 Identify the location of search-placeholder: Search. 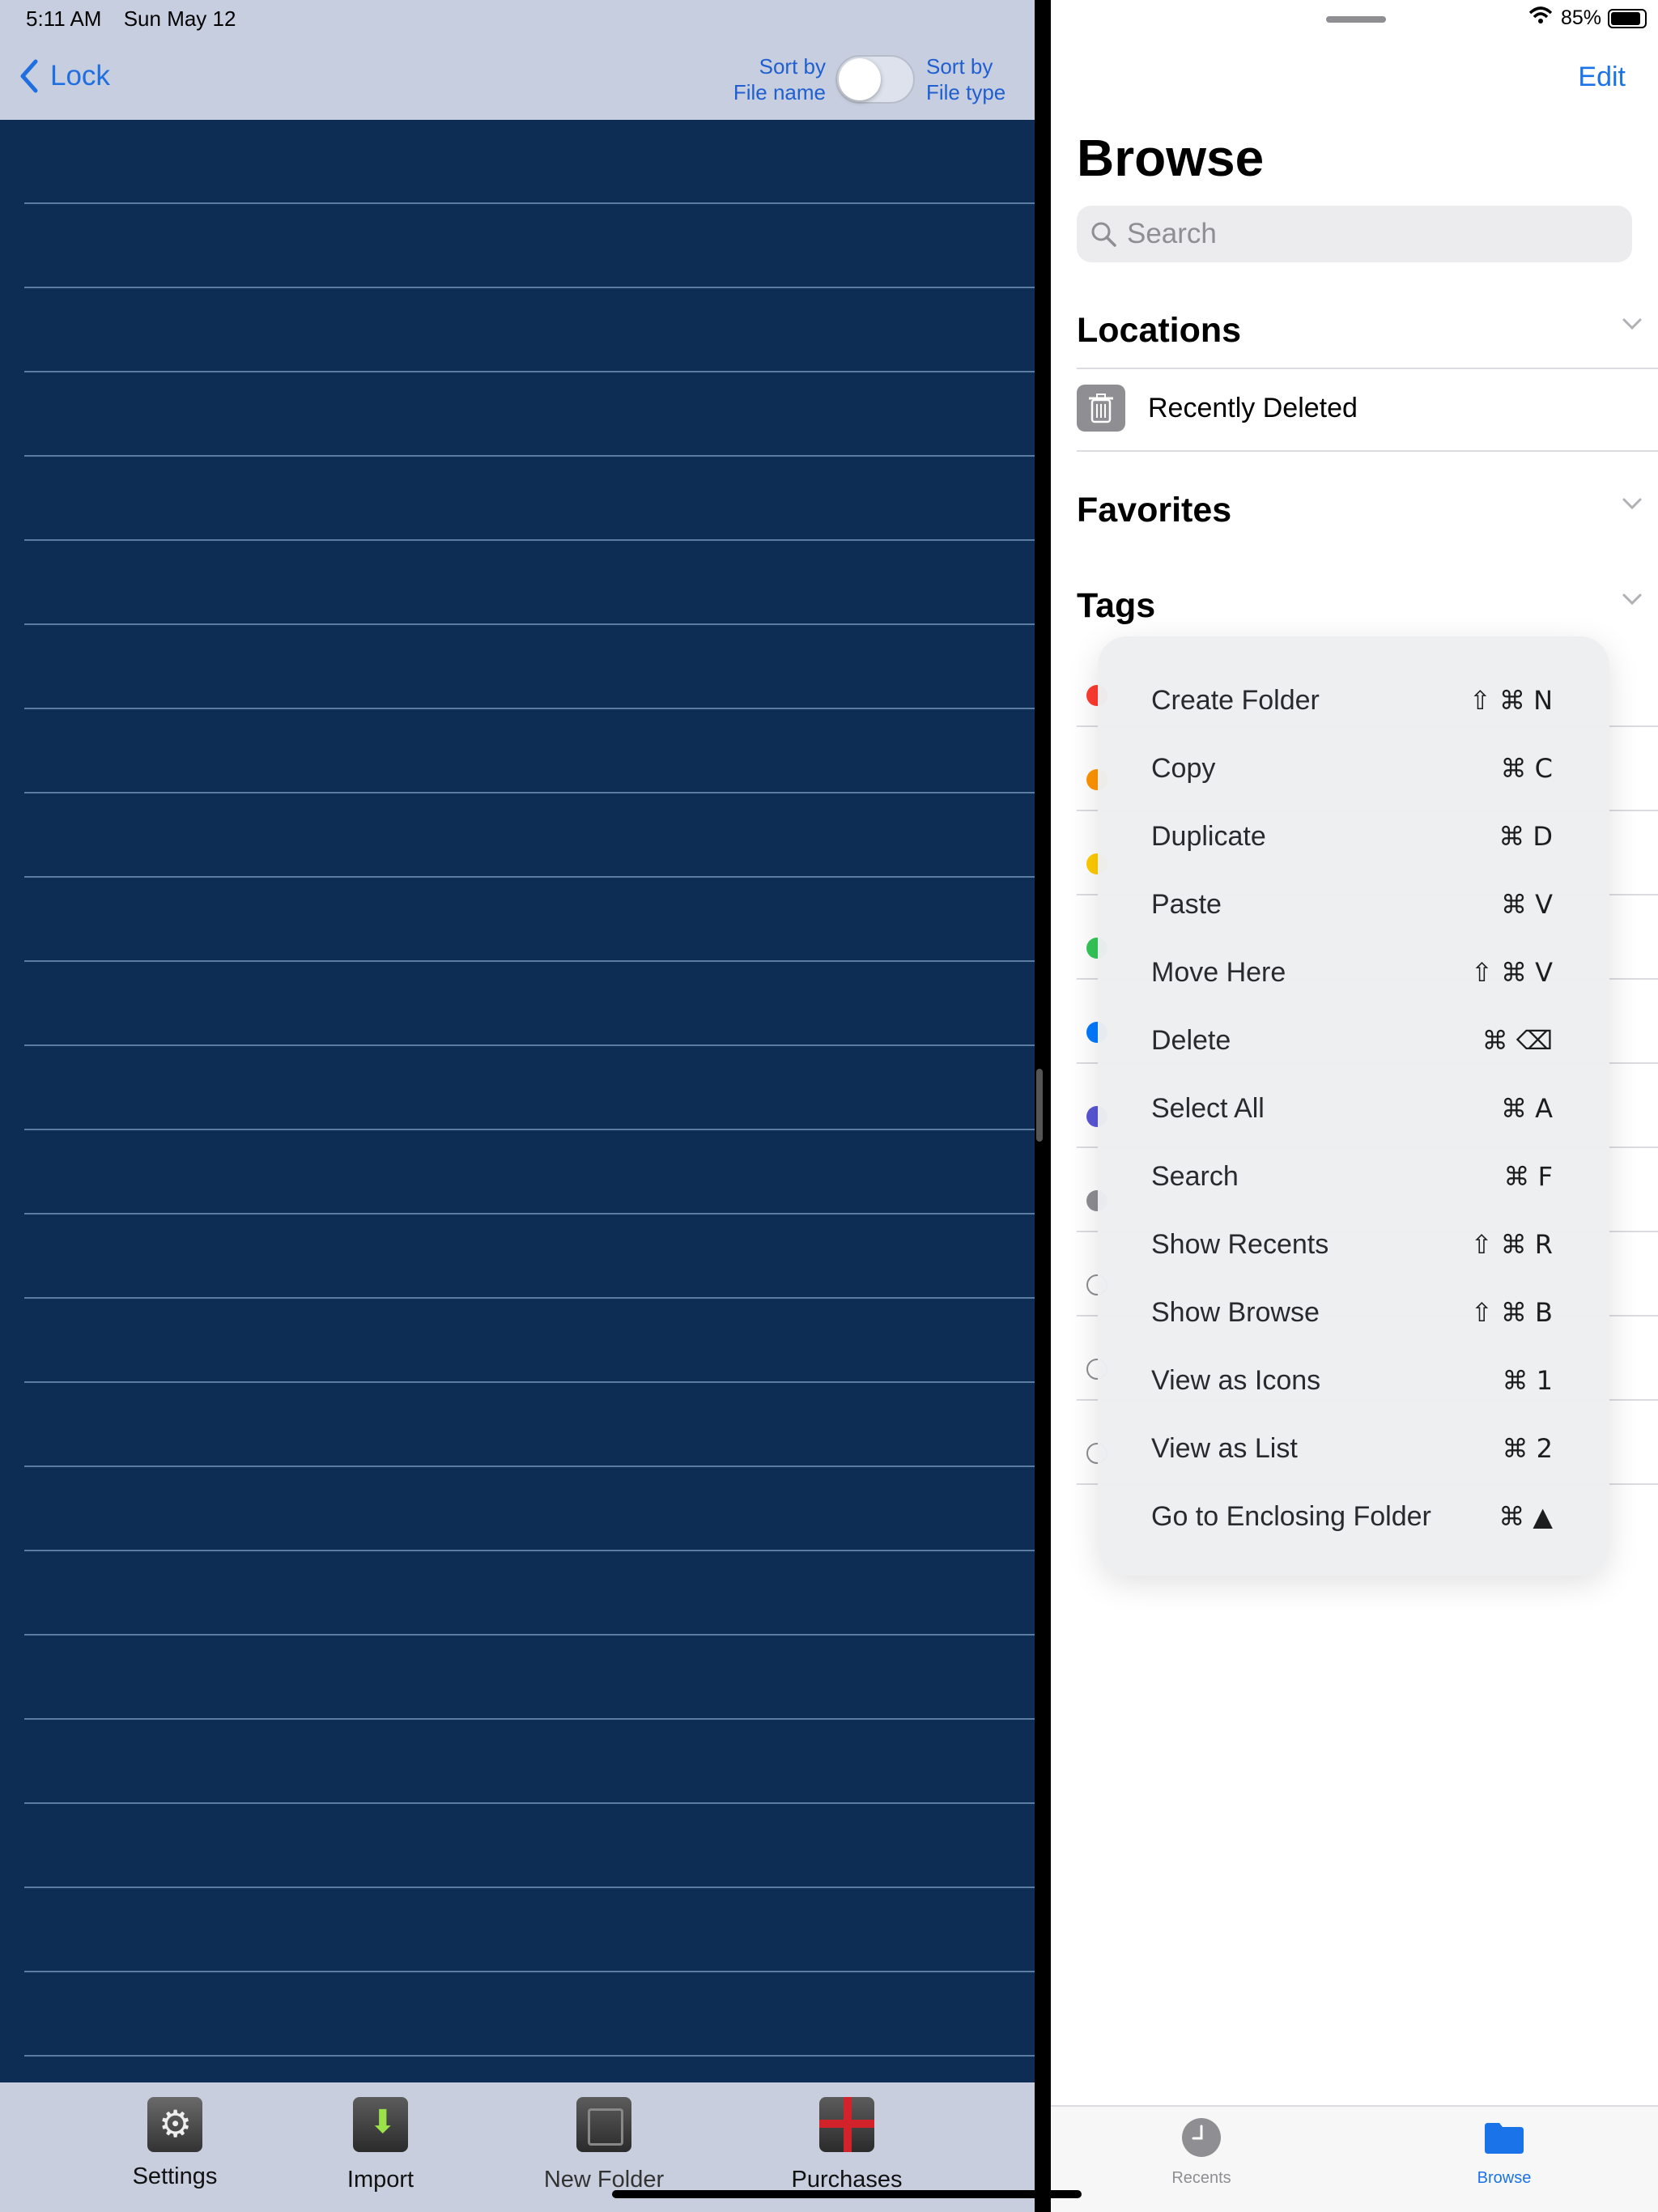
(1172, 234).